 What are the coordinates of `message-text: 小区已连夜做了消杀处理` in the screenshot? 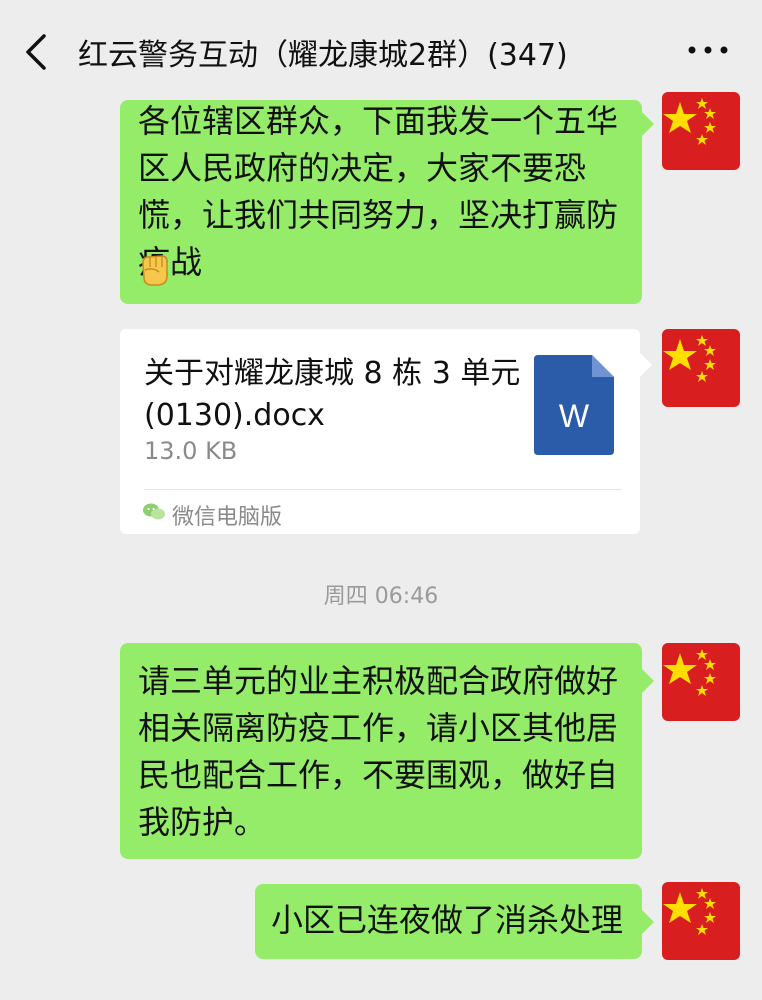 It's located at (447, 920).